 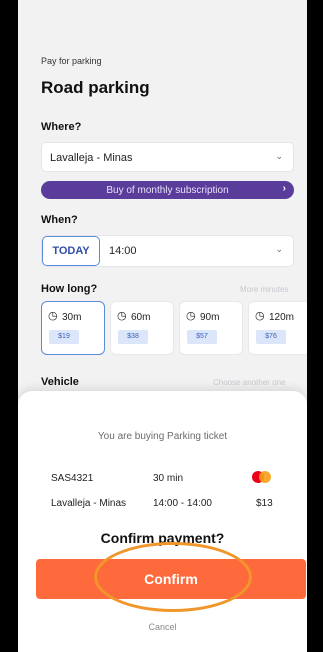 I want to click on duration-minutes: 30m, so click(x=72, y=317).